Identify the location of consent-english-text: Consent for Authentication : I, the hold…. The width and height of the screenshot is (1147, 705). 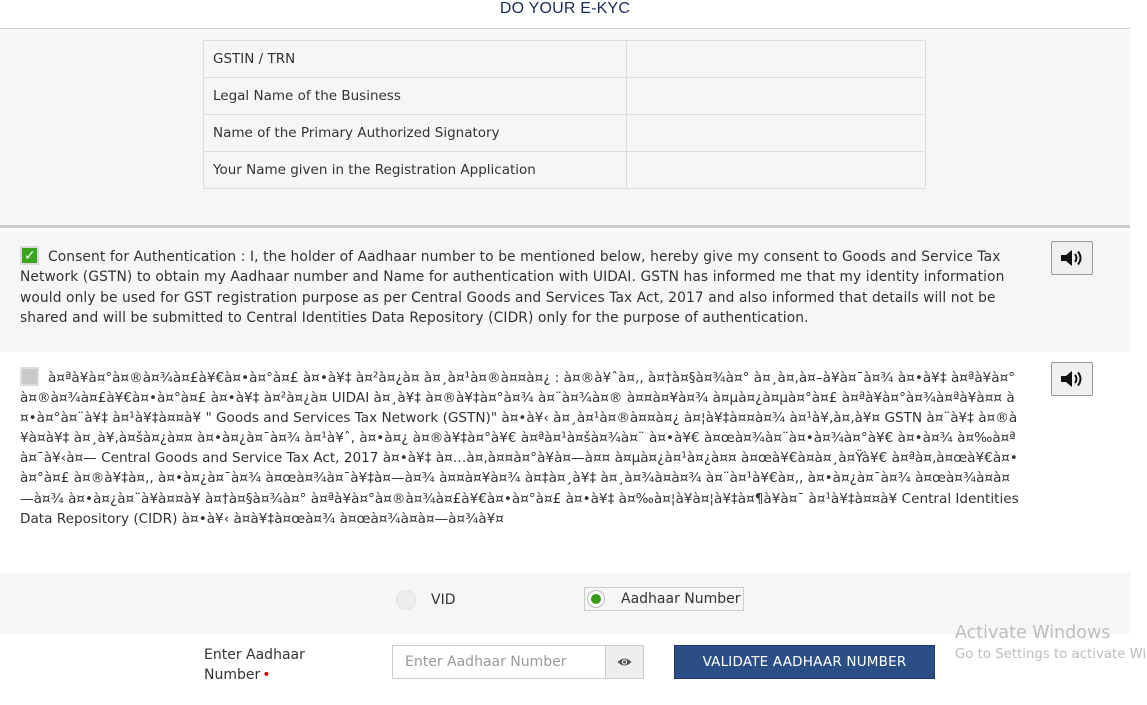
(512, 288).